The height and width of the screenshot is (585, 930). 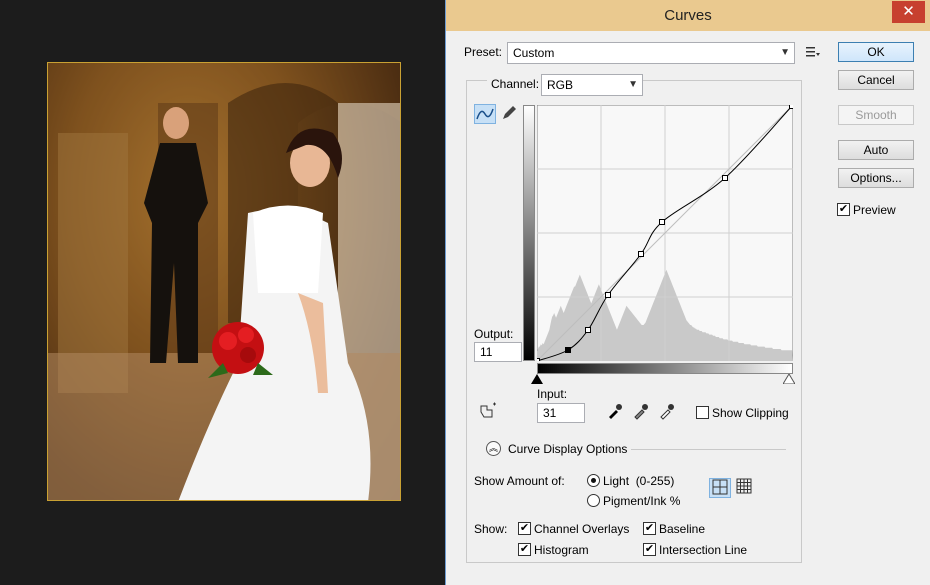 I want to click on close-icon: ✕, so click(x=908, y=11).